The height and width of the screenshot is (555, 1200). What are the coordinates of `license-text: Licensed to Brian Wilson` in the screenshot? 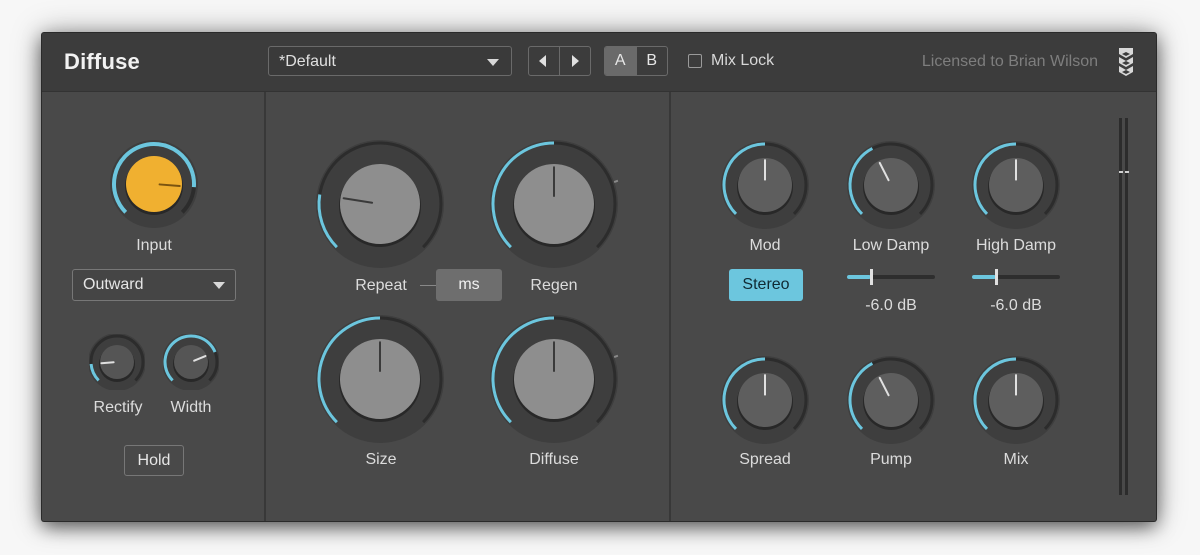 It's located at (1009, 61).